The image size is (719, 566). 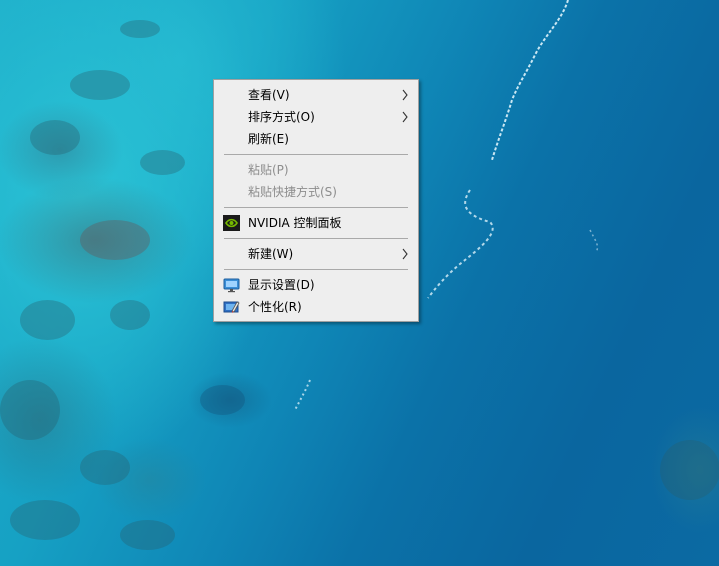 I want to click on menu-item-nvidia-control-panel: NVIDIA 控制面板, so click(x=316, y=223).